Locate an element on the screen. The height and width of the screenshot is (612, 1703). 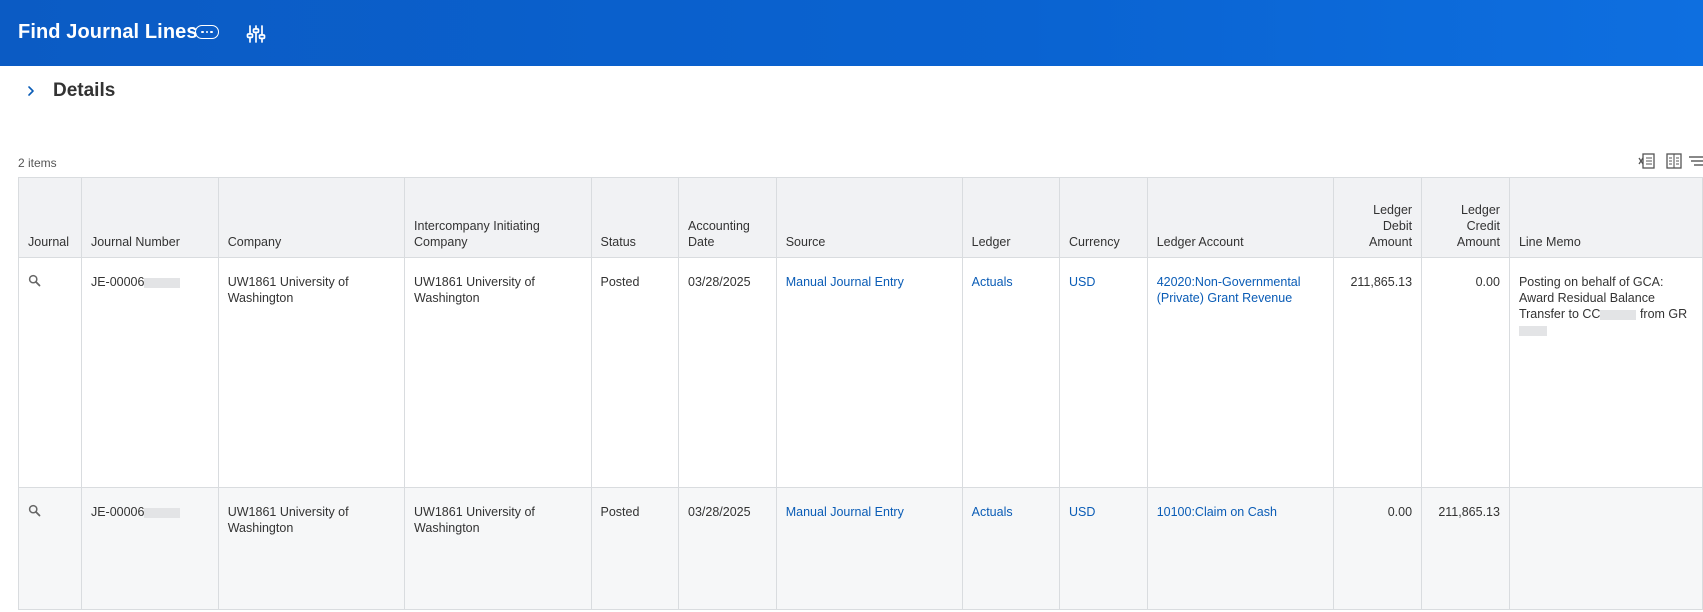
related-actions-button is located at coordinates (207, 32).